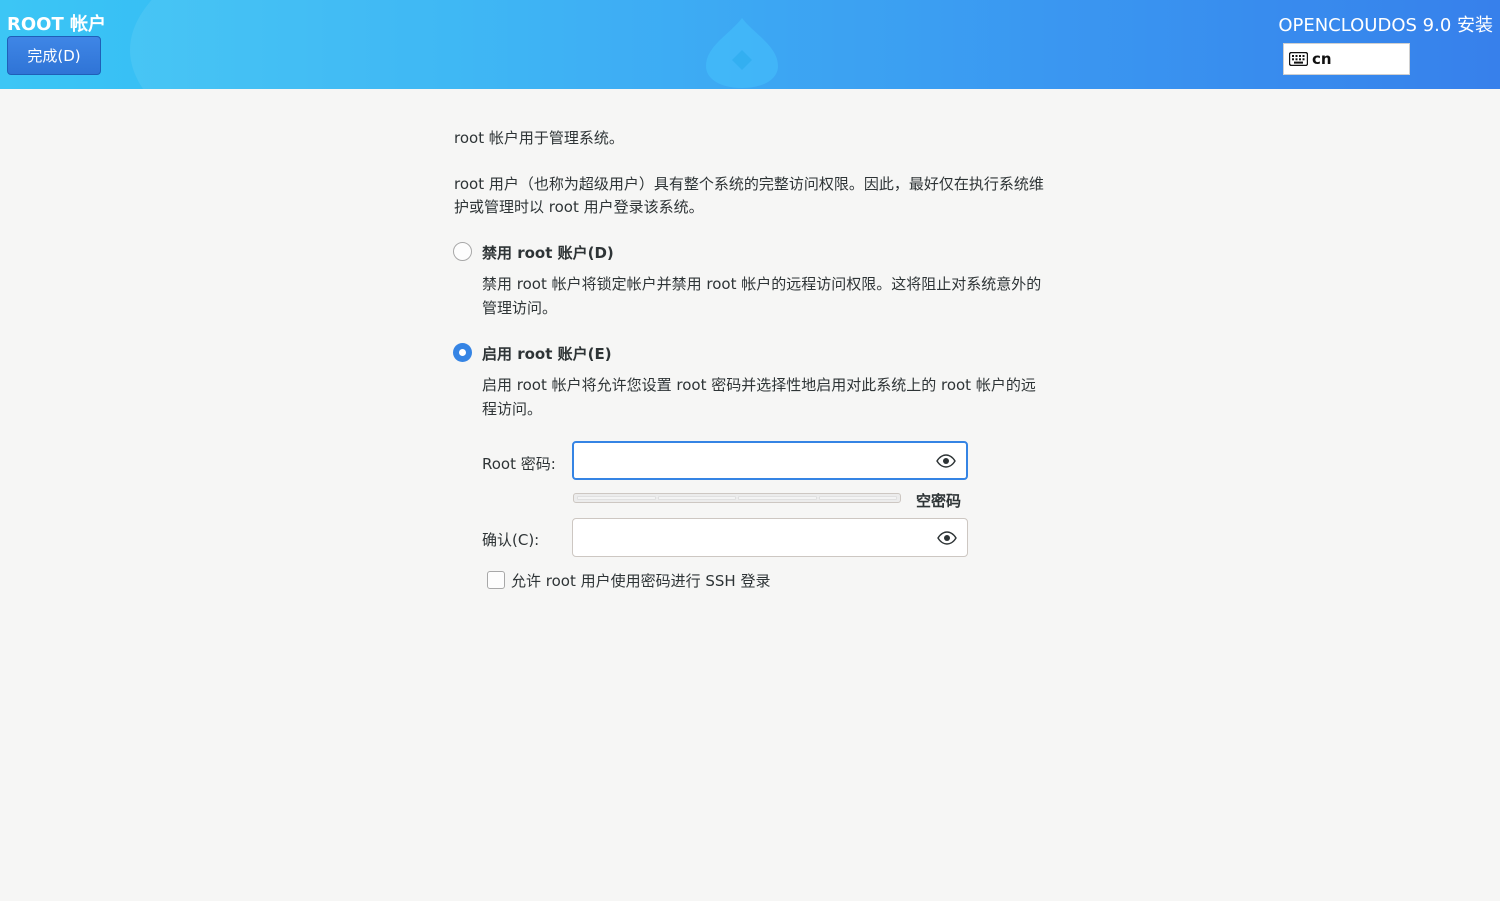 The image size is (1500, 901). What do you see at coordinates (519, 464) in the screenshot?
I see `root-password-label: Root 密码:` at bounding box center [519, 464].